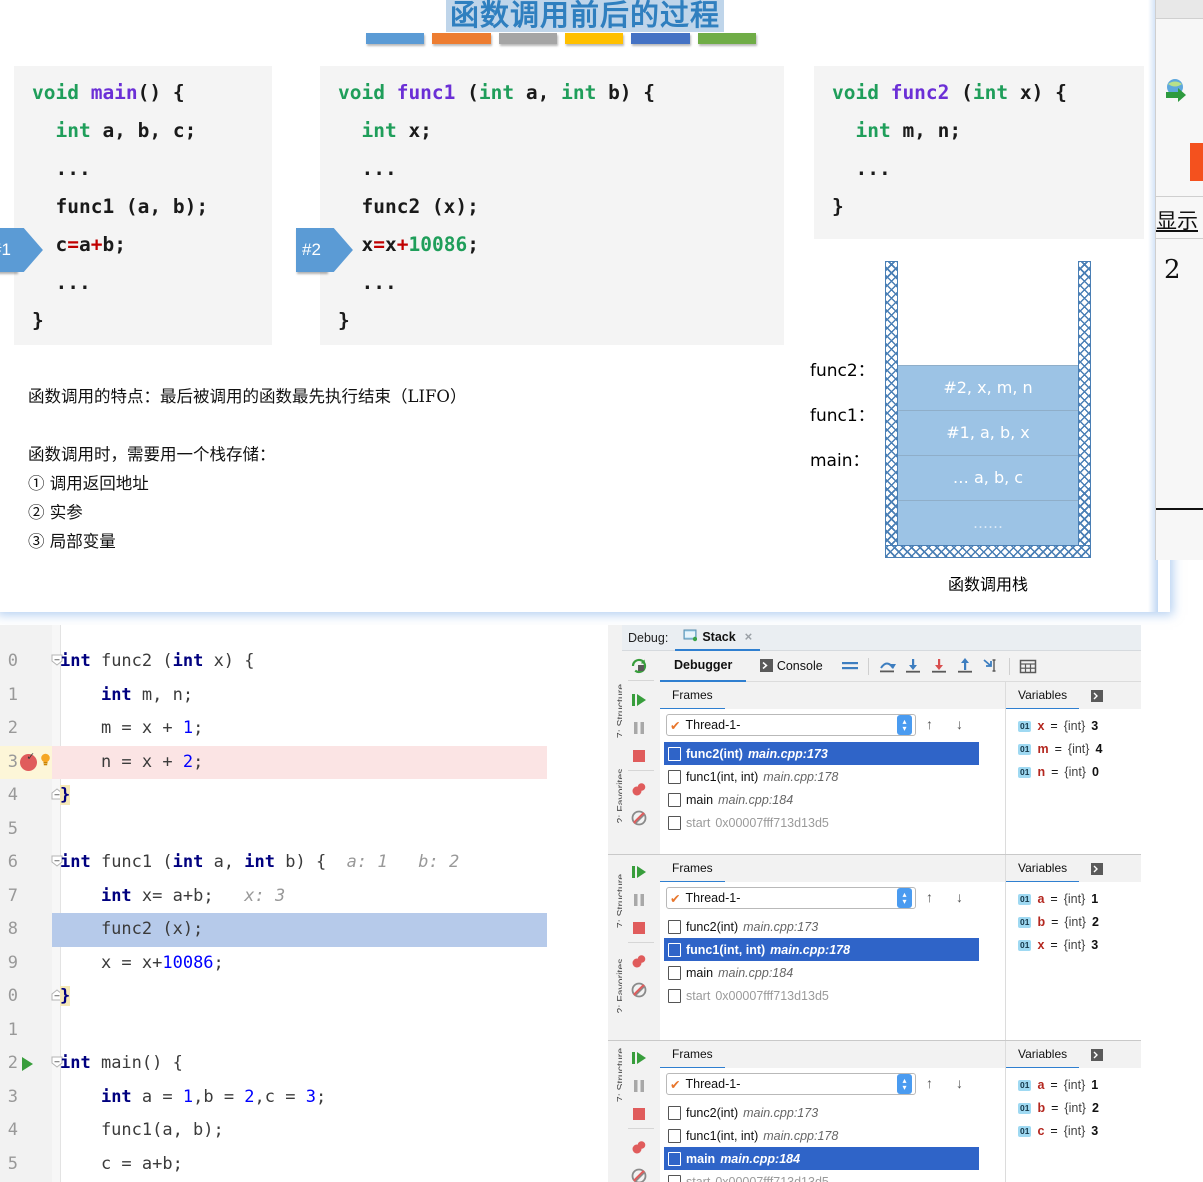 The width and height of the screenshot is (1203, 1182). What do you see at coordinates (304, 796) in the screenshot?
I see `editor-line: 4}` at bounding box center [304, 796].